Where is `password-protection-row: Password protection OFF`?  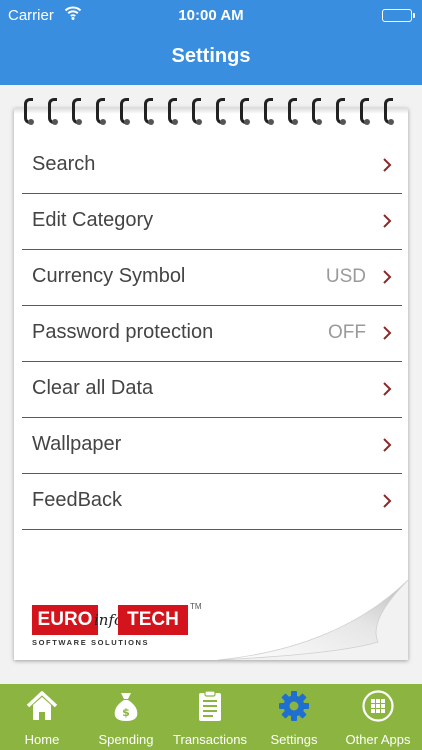 password-protection-row: Password protection OFF is located at coordinates (212, 334).